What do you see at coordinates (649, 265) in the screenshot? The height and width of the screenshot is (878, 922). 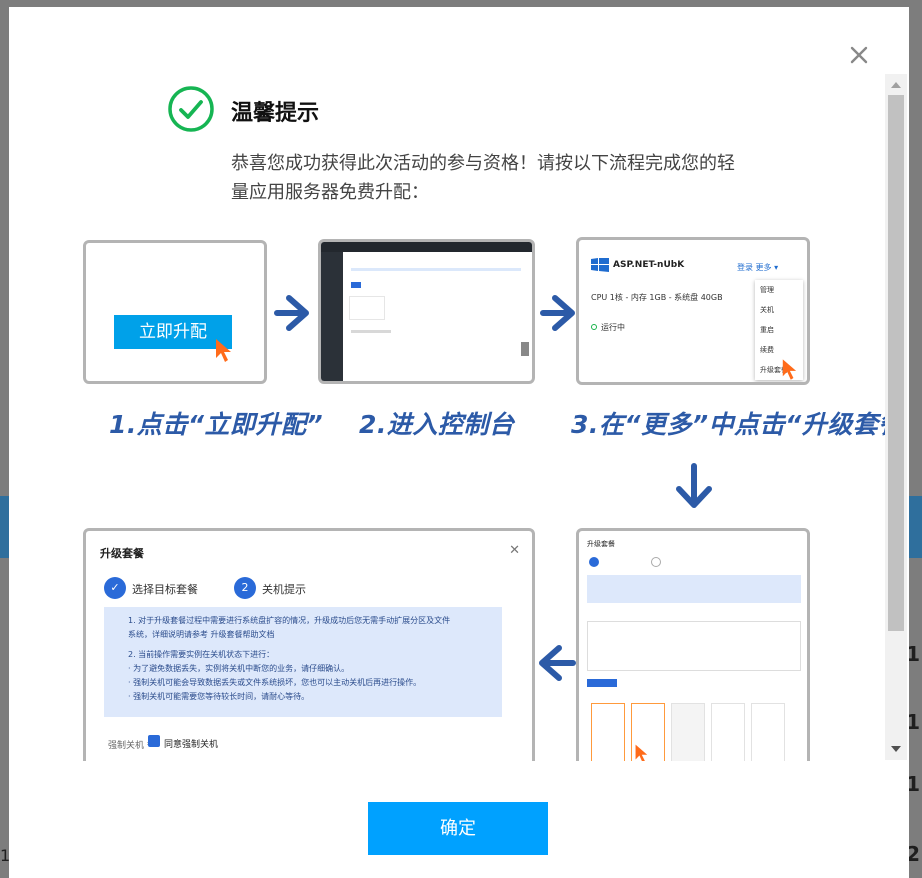 I see `server-name: ASP.NET-nUbK` at bounding box center [649, 265].